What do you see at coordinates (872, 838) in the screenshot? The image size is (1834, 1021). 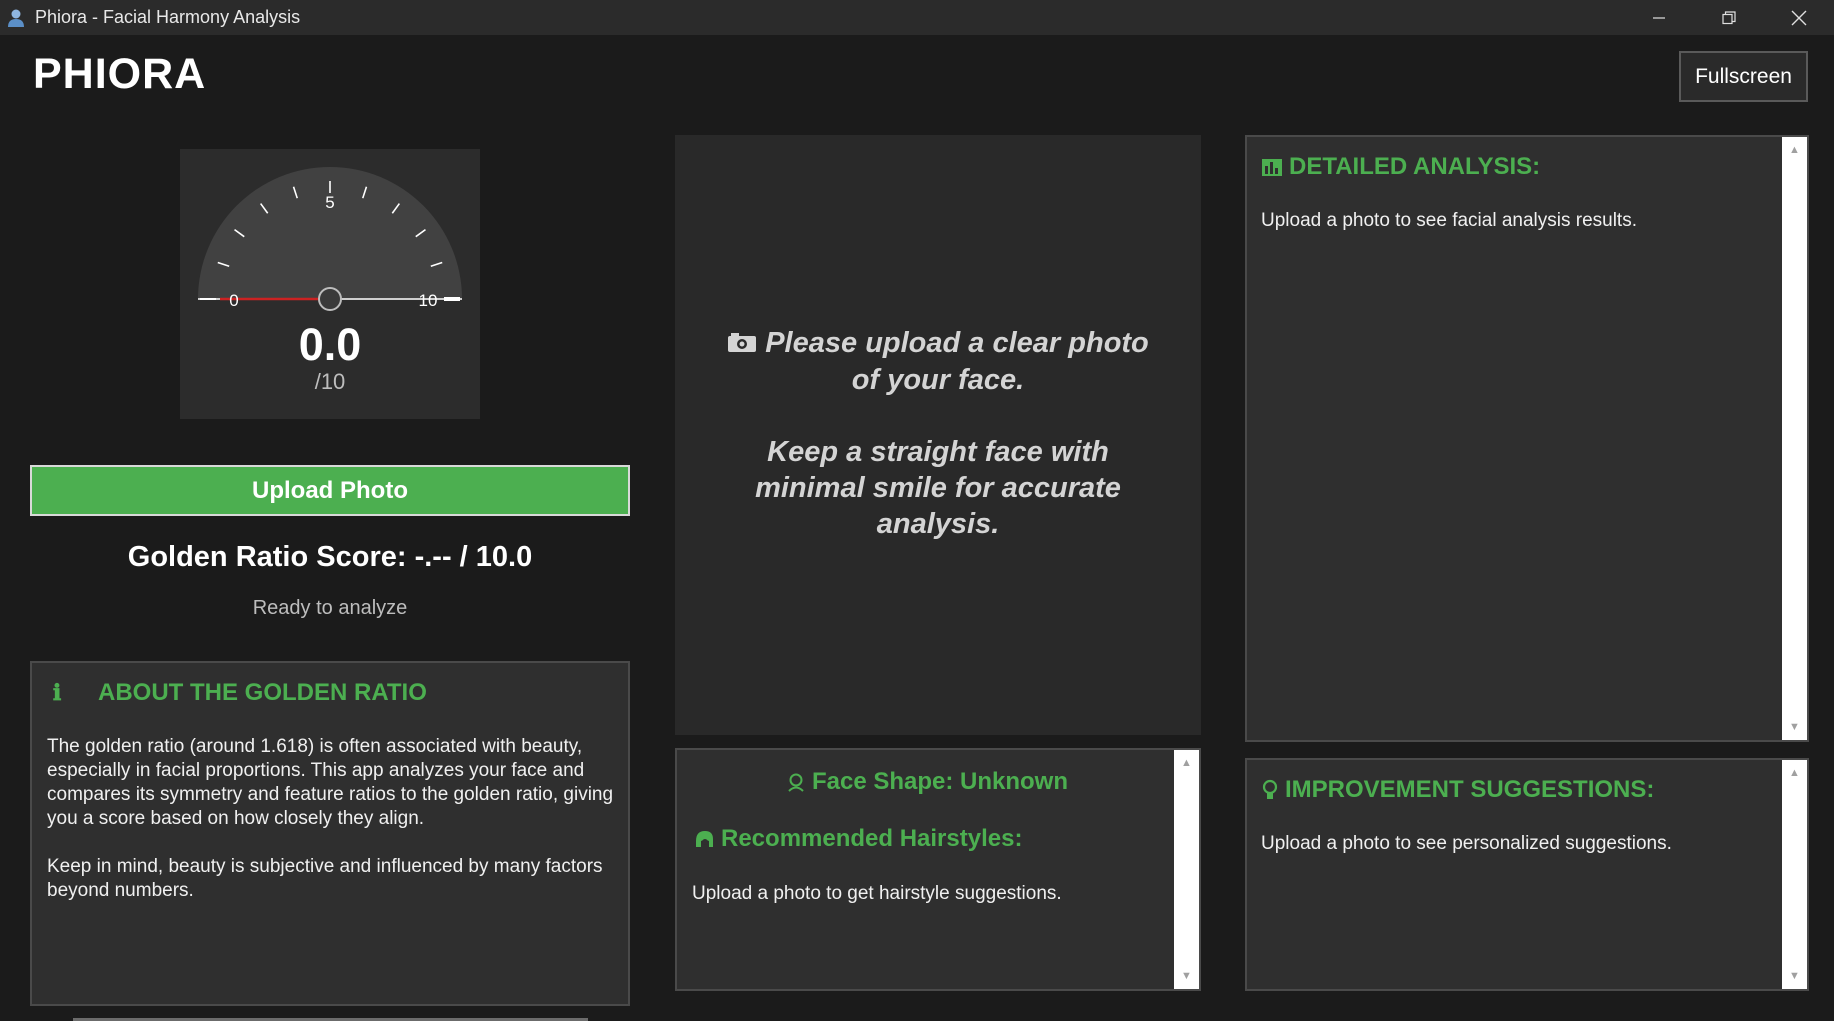 I see `hairstyles-heading-text: Recommended Hairstyles:` at bounding box center [872, 838].